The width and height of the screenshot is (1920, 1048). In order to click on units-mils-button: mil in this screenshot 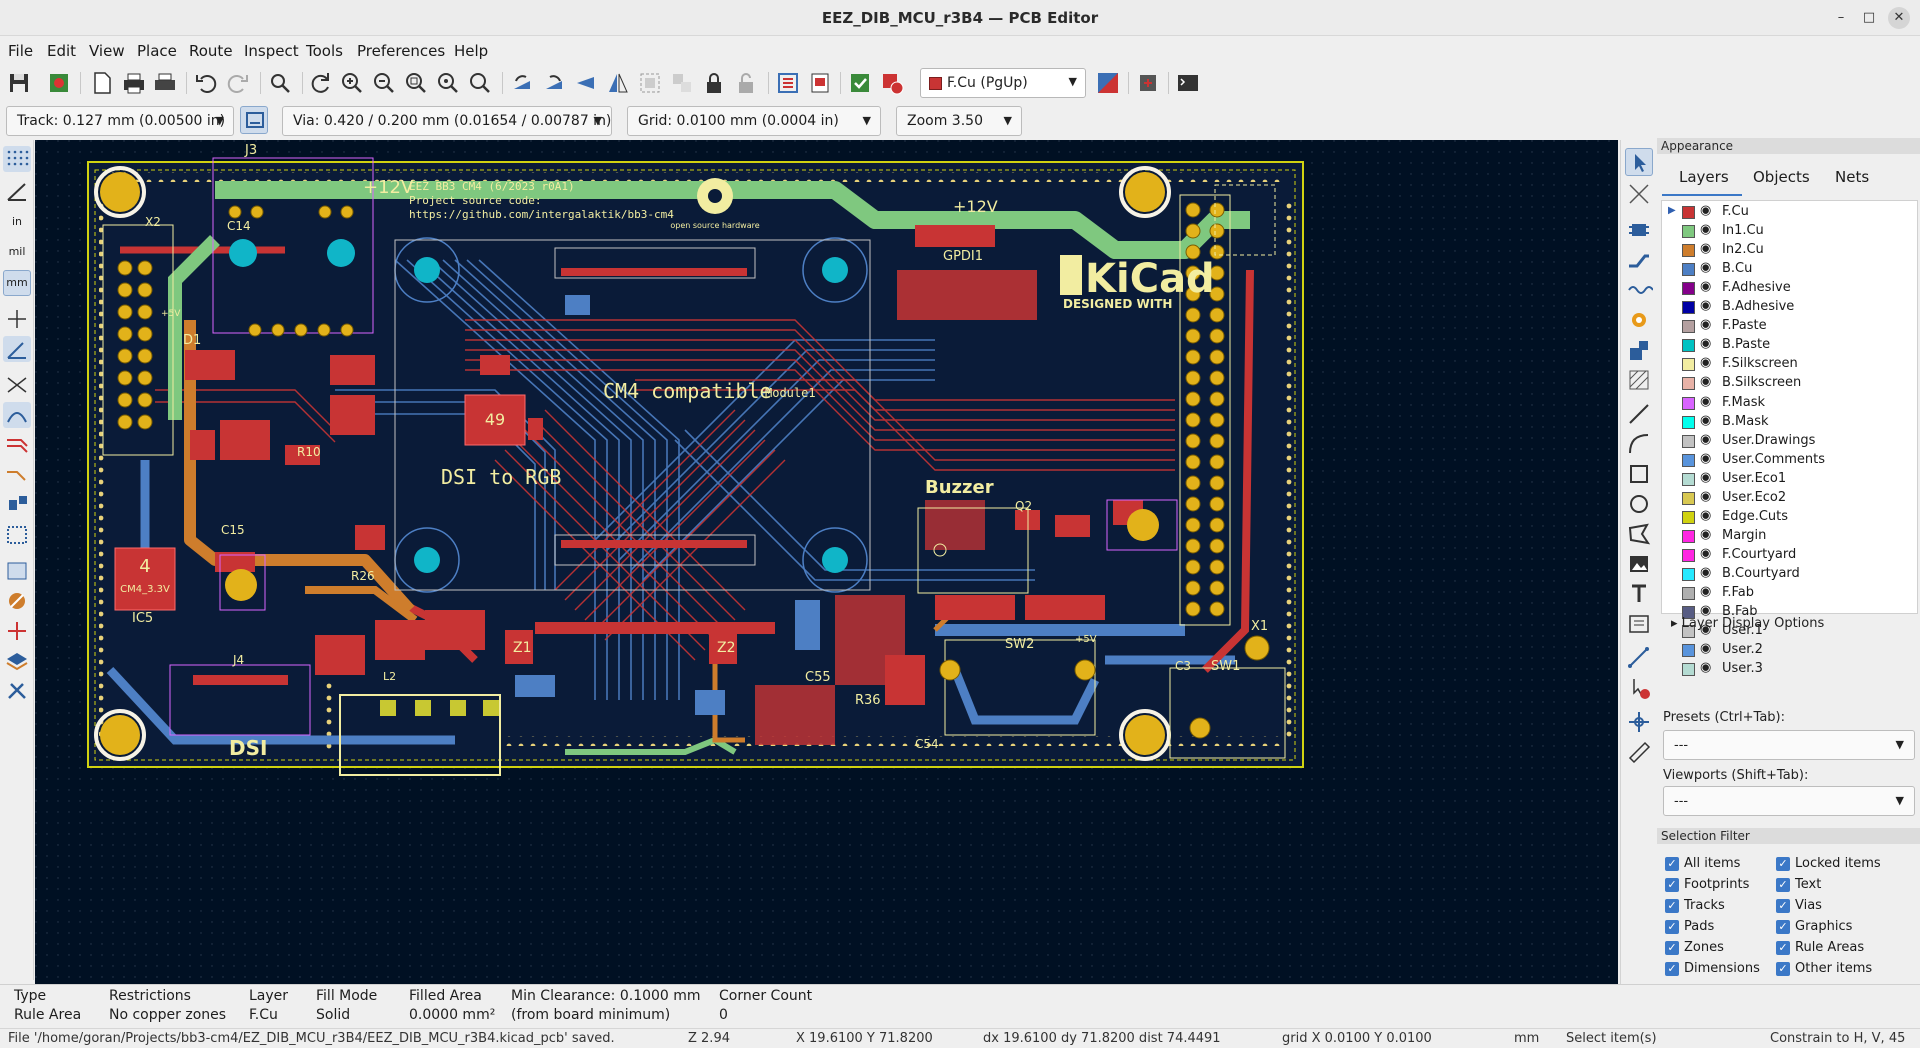, I will do `click(17, 253)`.